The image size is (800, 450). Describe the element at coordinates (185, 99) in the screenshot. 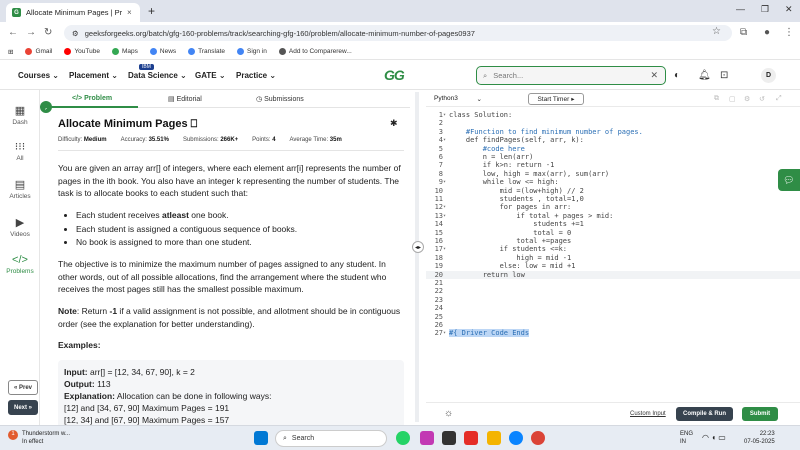

I see `tab-editorial: ▤ Editorial` at that location.